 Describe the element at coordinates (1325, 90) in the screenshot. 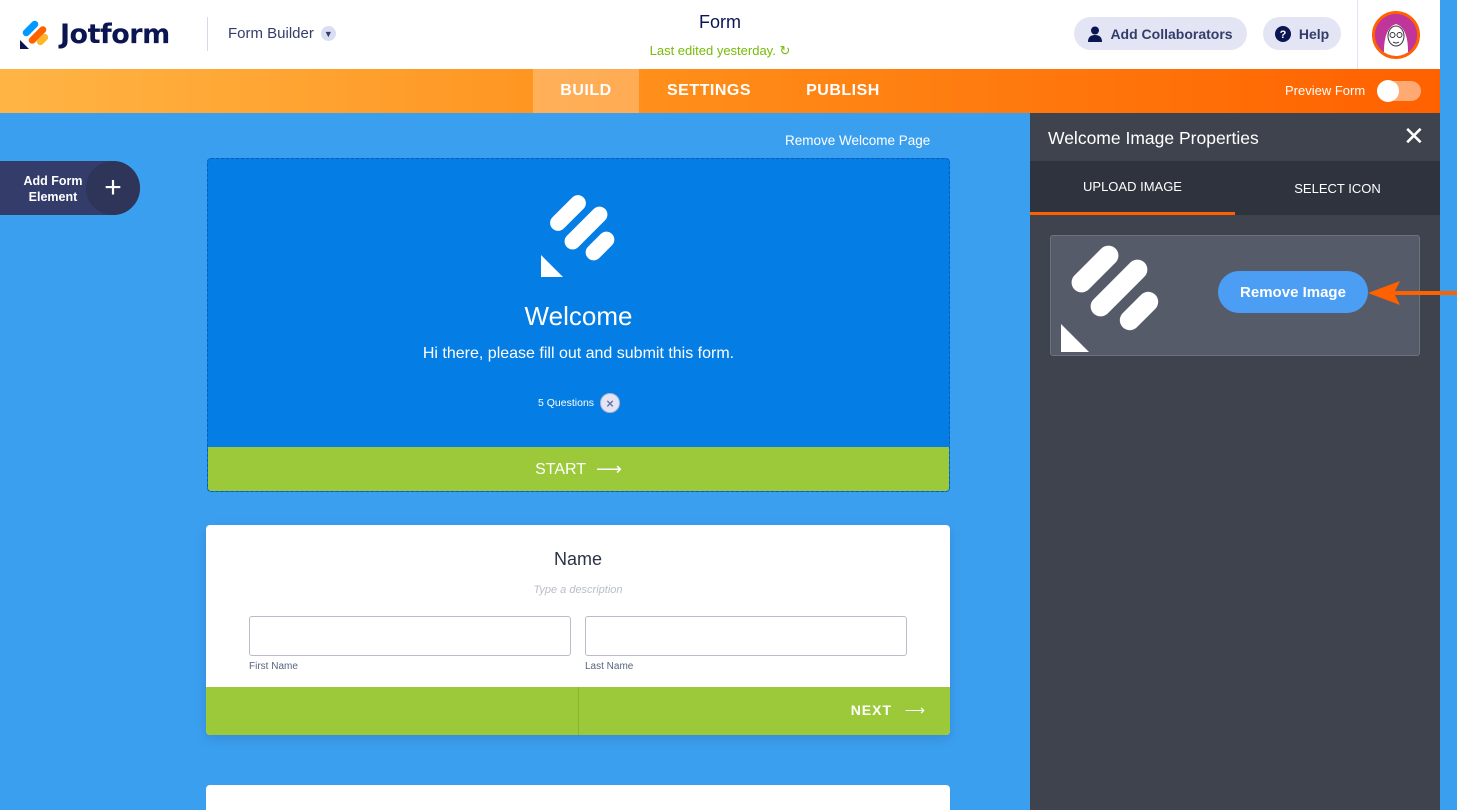

I see `preview-form-label: Preview Form` at that location.